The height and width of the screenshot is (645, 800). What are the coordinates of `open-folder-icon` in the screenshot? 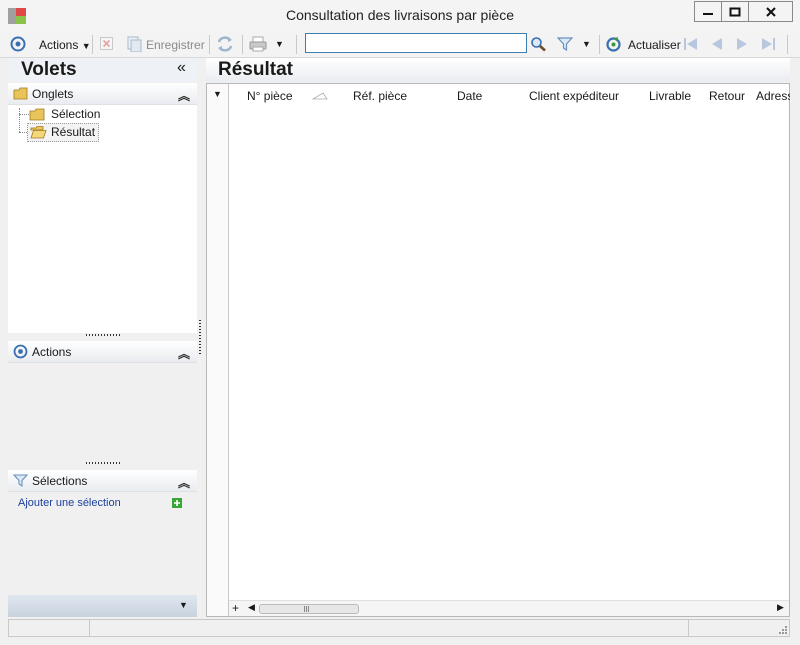 It's located at (38, 132).